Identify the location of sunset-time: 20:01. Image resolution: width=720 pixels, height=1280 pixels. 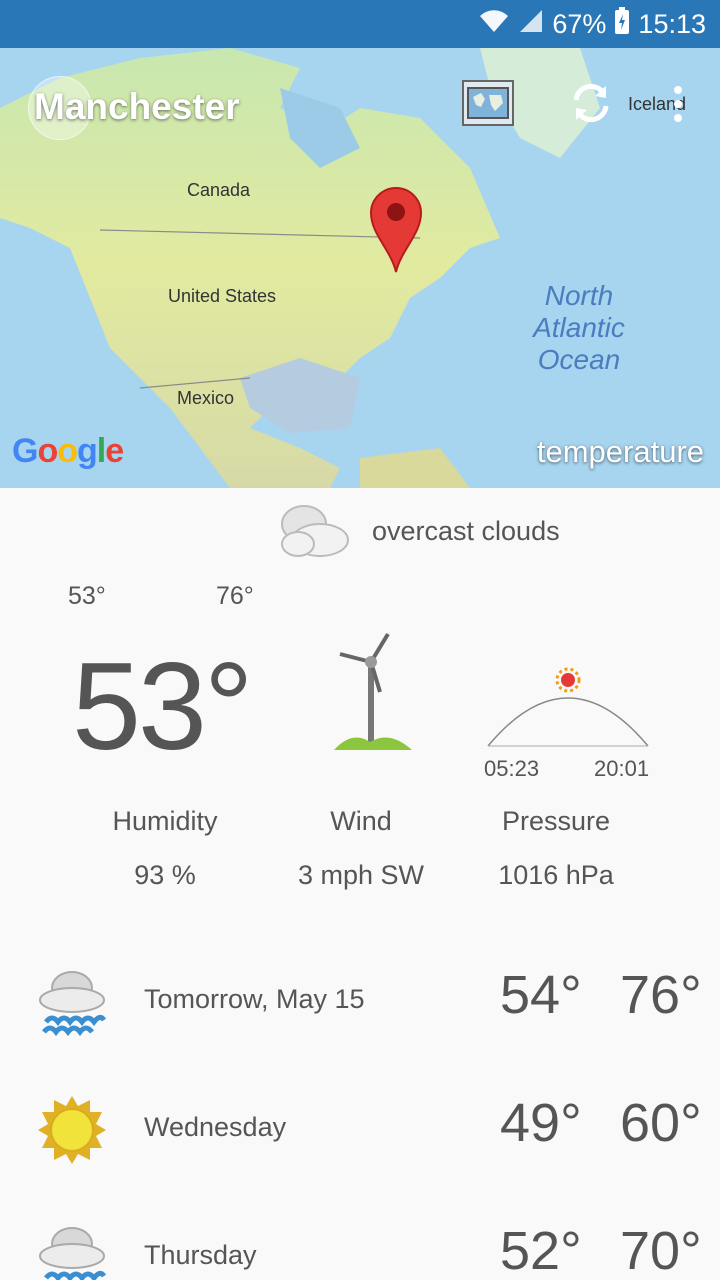
(622, 768).